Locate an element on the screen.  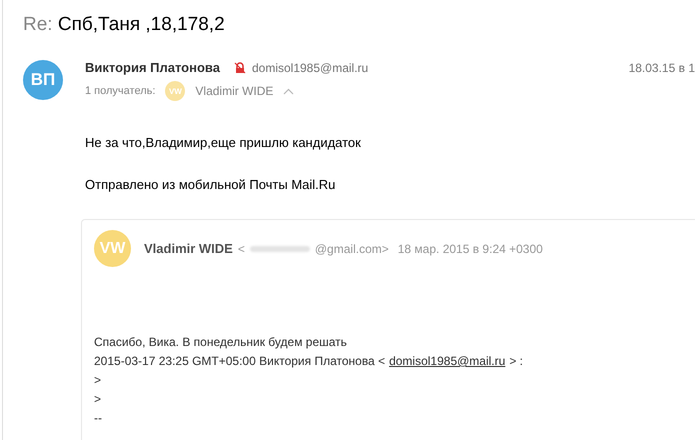
sender-avatar: ВП is located at coordinates (43, 80).